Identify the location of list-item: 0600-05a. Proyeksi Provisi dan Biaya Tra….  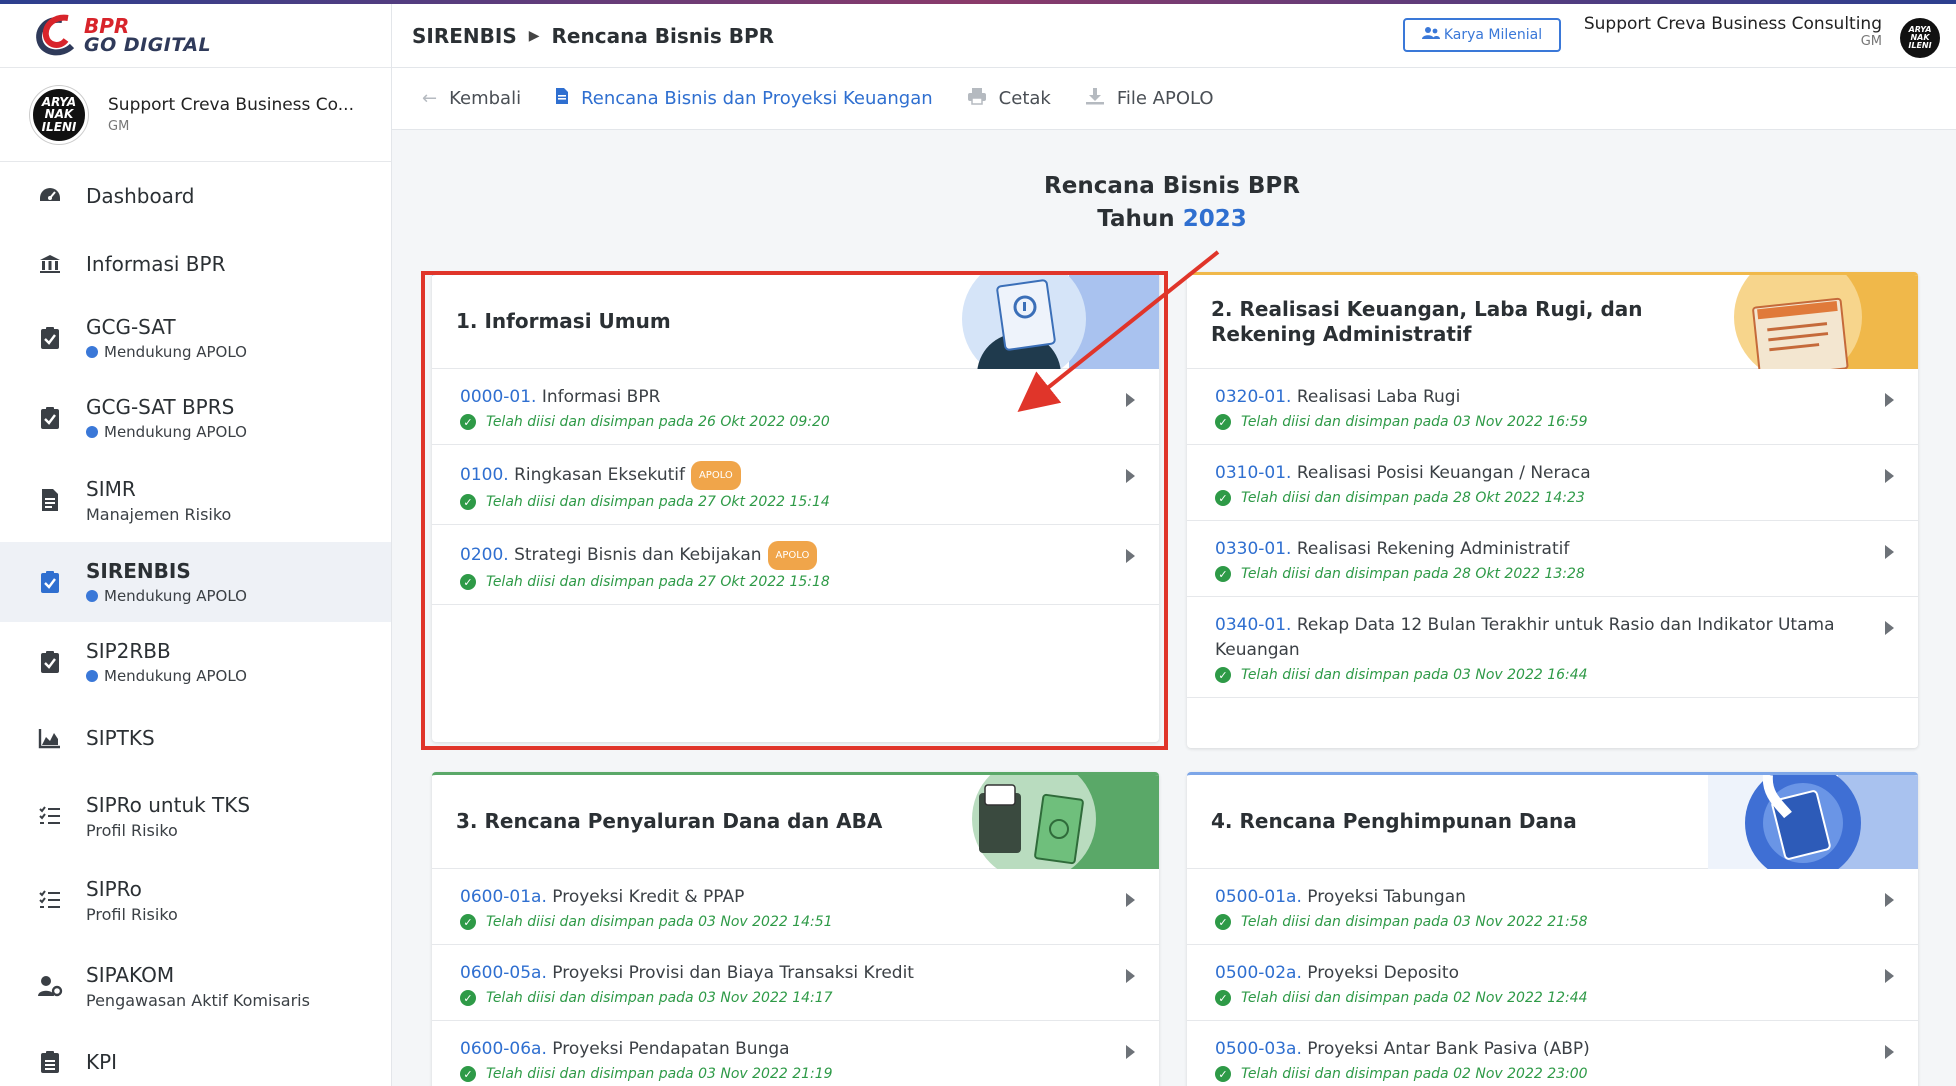
(795, 983).